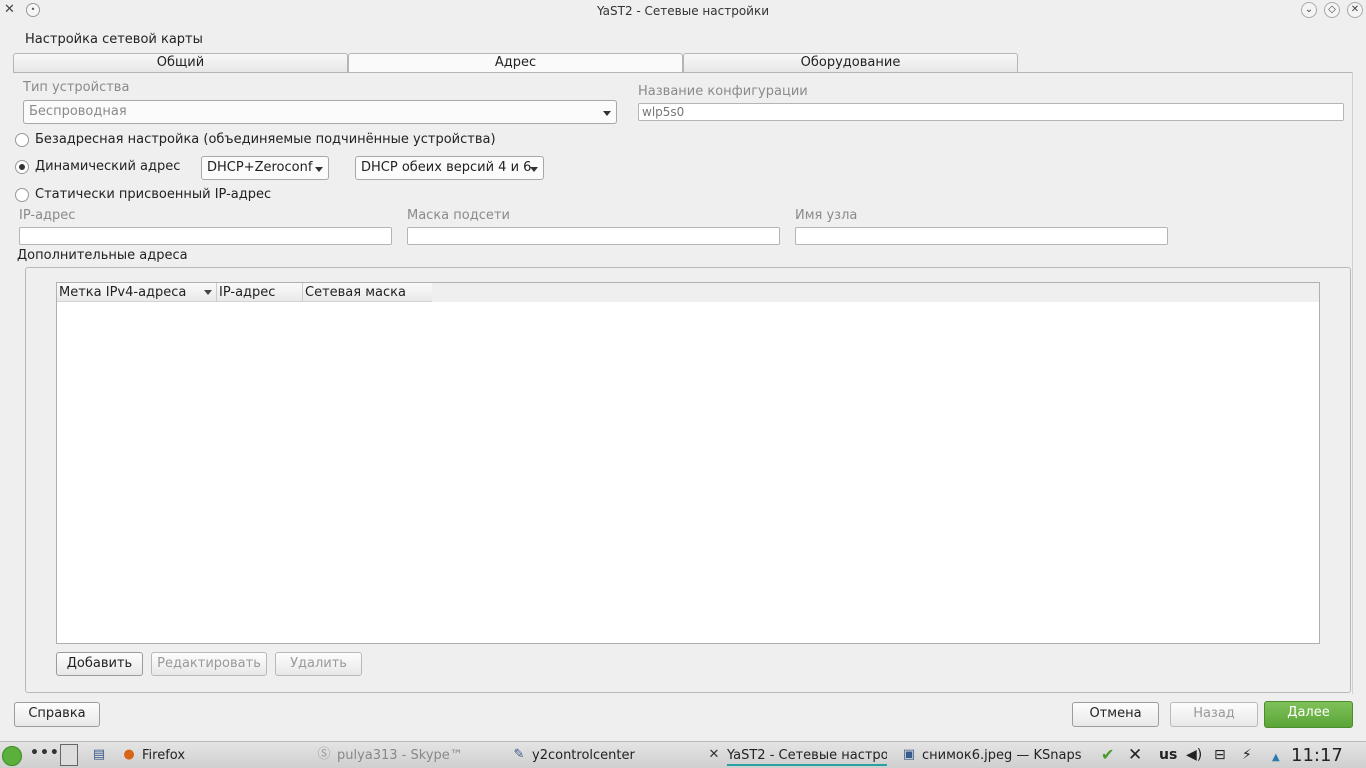  I want to click on tab-divider, so click(683, 72).